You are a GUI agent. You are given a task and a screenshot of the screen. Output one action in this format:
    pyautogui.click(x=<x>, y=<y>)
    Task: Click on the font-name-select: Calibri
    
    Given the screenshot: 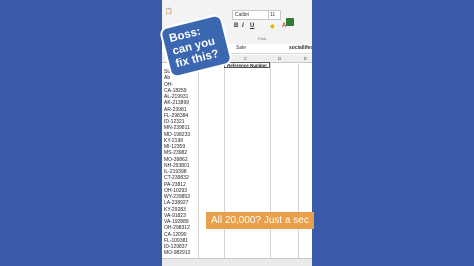 What is the action you would take?
    pyautogui.click(x=251, y=15)
    